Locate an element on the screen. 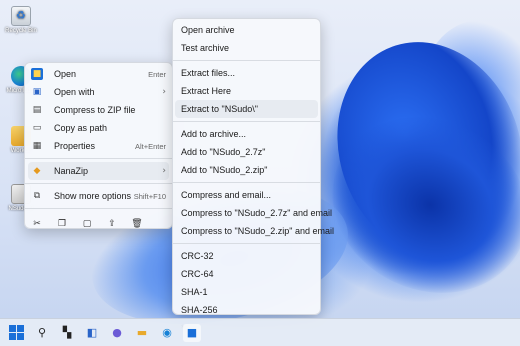  submenu-item-label: CRC-32 is located at coordinates (197, 256).